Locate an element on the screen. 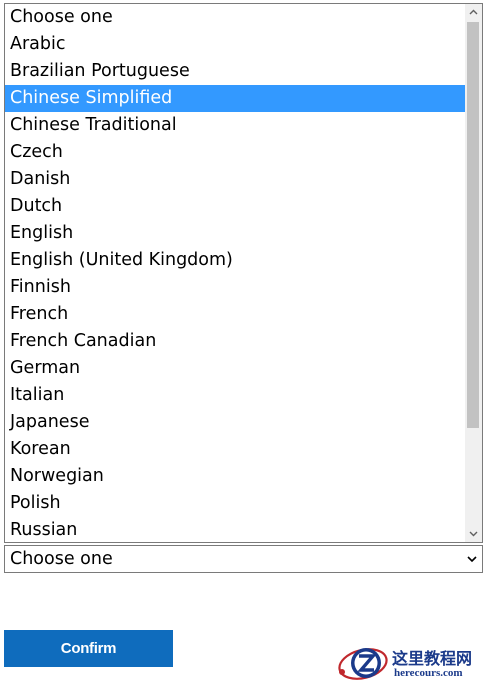 The width and height of the screenshot is (484, 685). listbox-option: Polish is located at coordinates (235, 503).